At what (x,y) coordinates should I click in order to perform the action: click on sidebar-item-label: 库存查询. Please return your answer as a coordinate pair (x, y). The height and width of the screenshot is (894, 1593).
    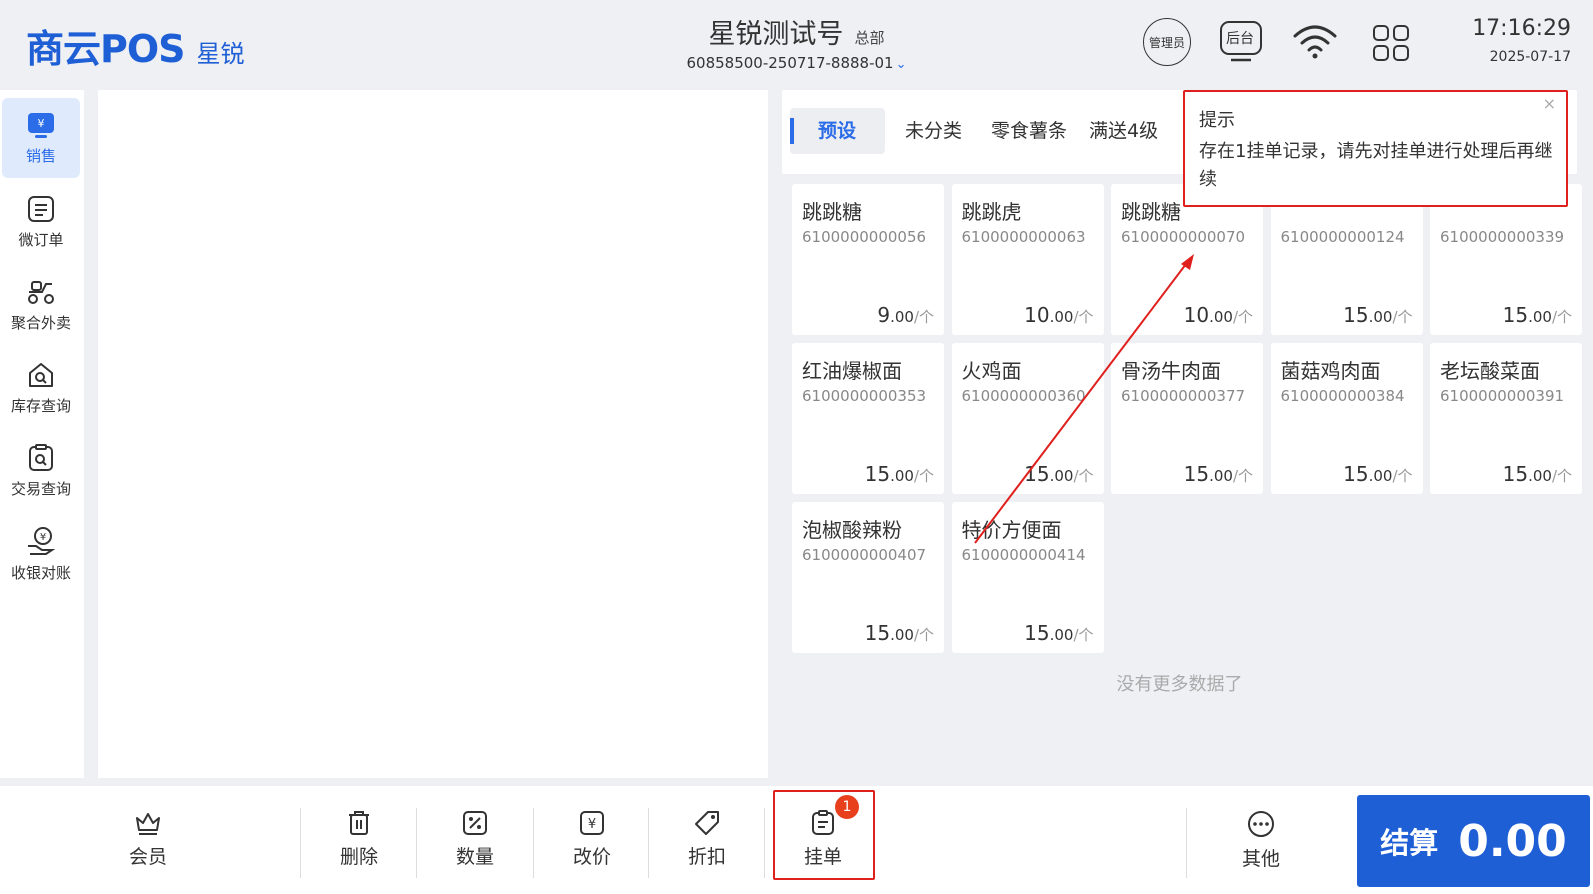
    Looking at the image, I should click on (40, 405).